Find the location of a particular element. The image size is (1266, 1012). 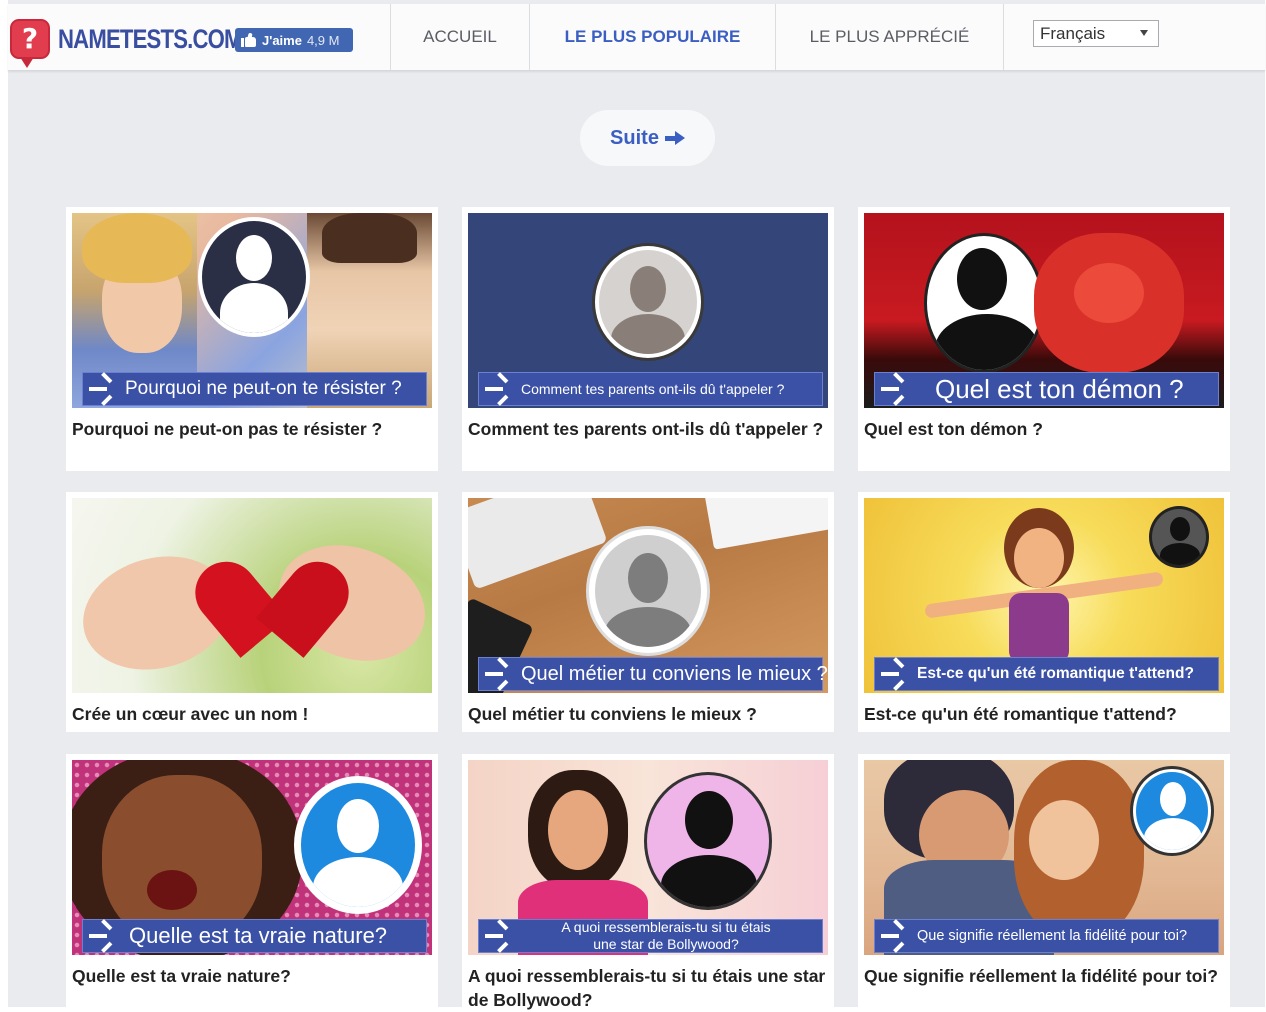

quiz-thumbnail-metier: Quel métier tu conviens le mieux ? is located at coordinates (648, 595).